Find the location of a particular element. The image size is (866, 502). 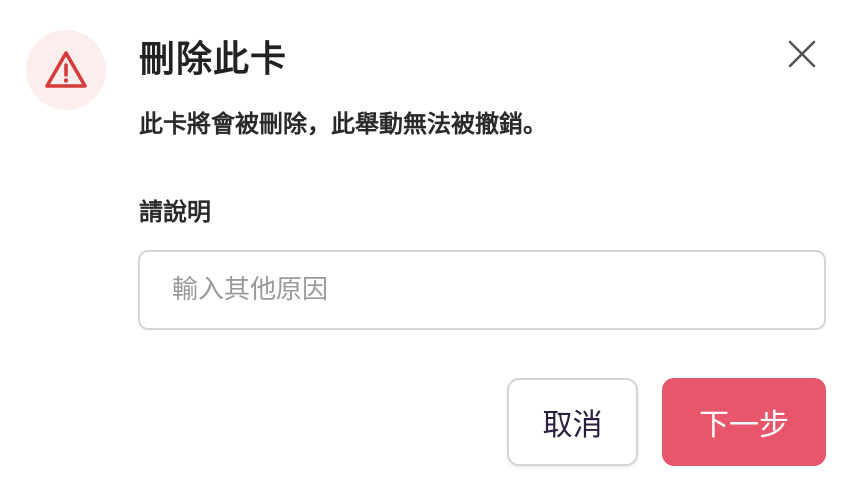

reason-input is located at coordinates (482, 290).